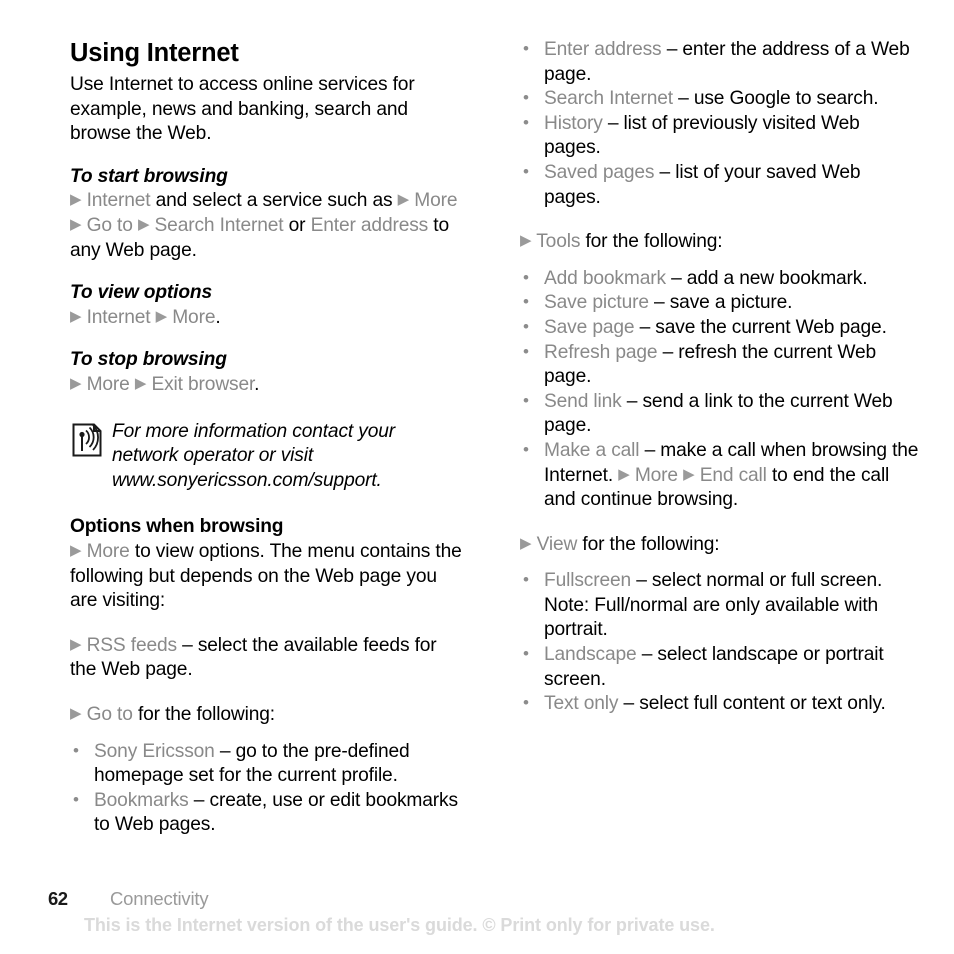 The width and height of the screenshot is (954, 954). Describe the element at coordinates (203, 385) in the screenshot. I see `menu-ref-exit-browser: Exit browser` at that location.